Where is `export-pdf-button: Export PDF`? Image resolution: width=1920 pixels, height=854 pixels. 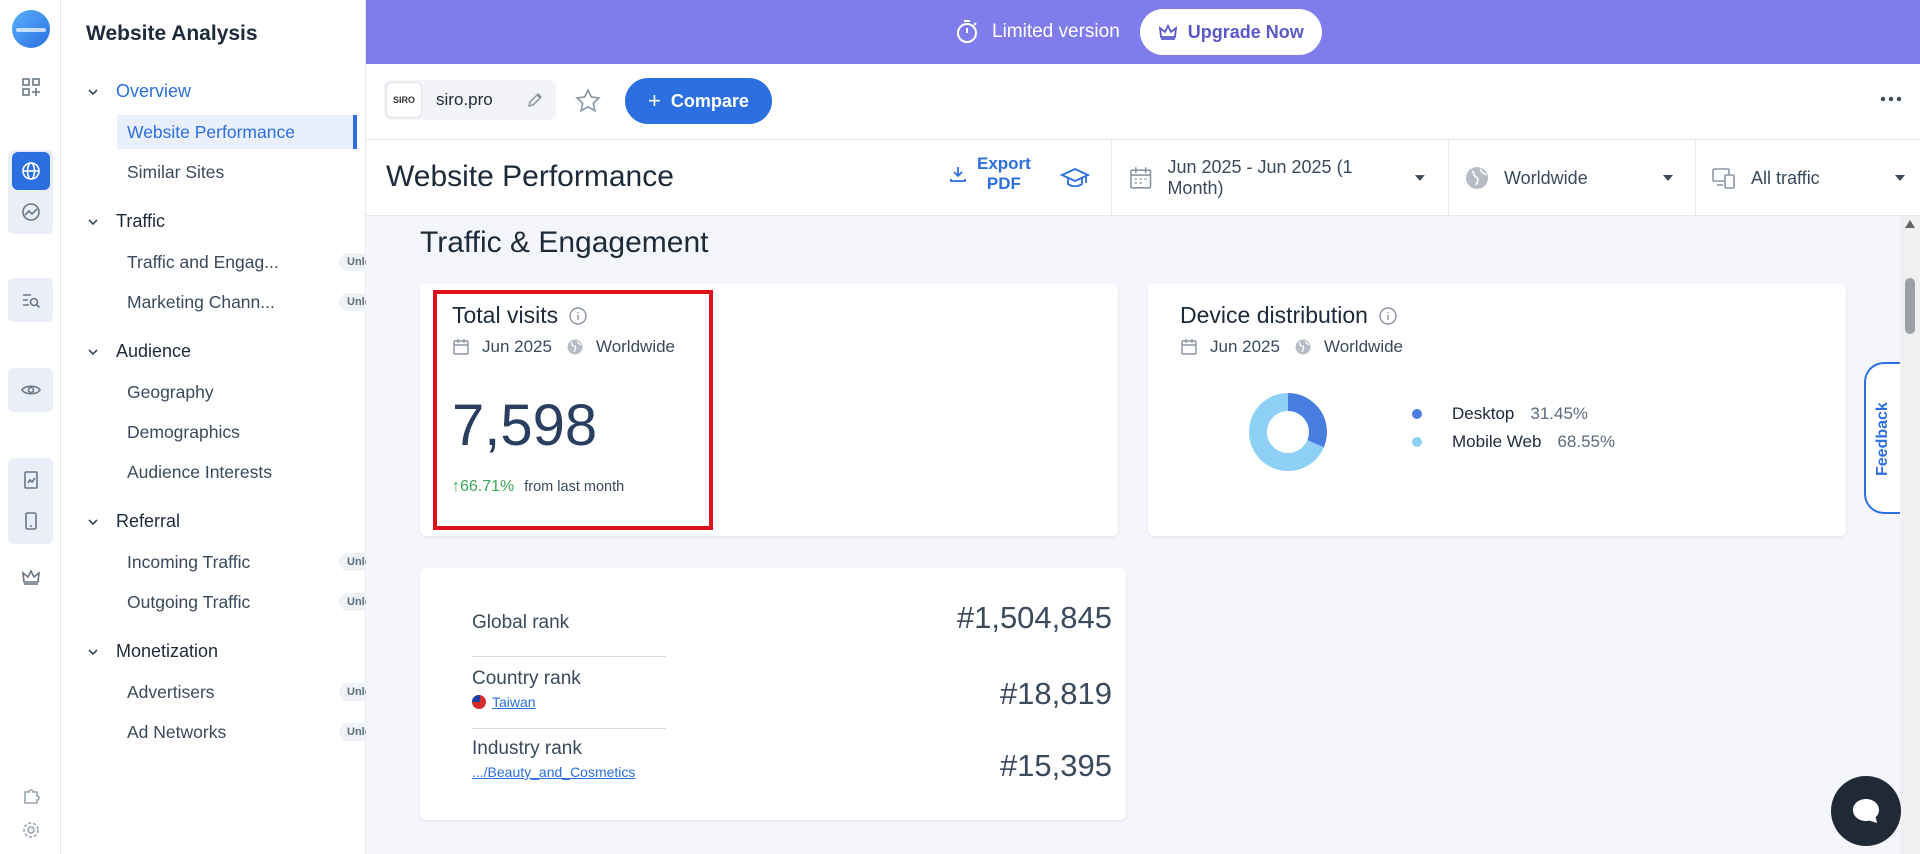 export-pdf-button: Export PDF is located at coordinates (990, 174).